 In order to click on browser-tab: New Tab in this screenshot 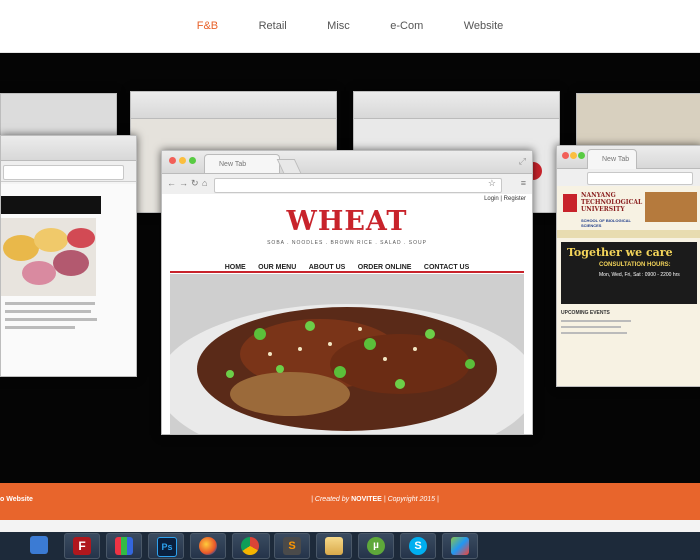, I will do `click(242, 163)`.